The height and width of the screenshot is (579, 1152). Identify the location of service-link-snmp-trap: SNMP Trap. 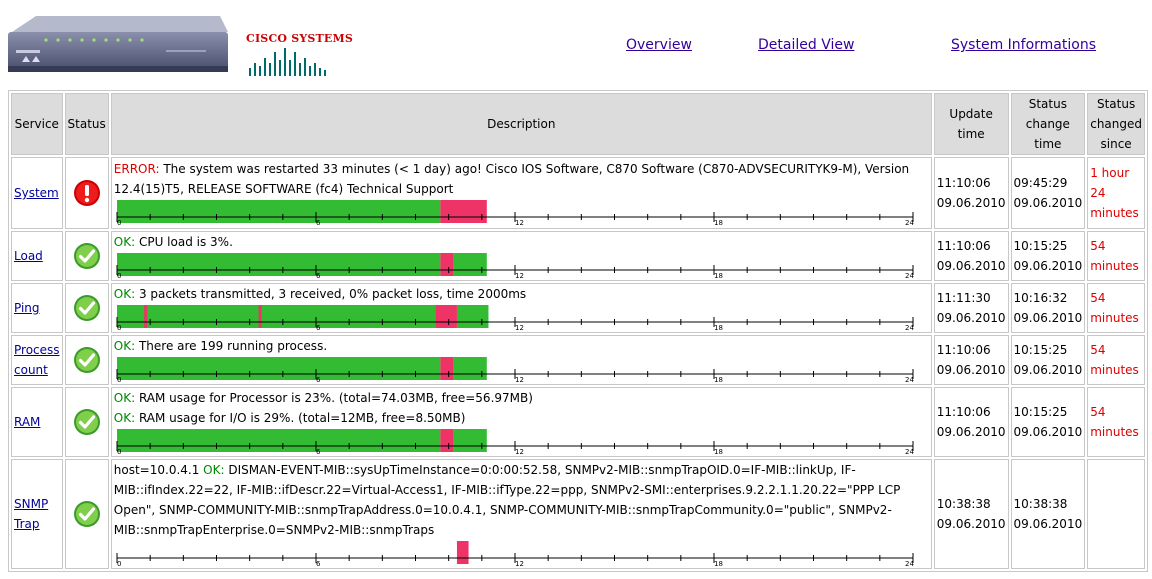
(31, 514).